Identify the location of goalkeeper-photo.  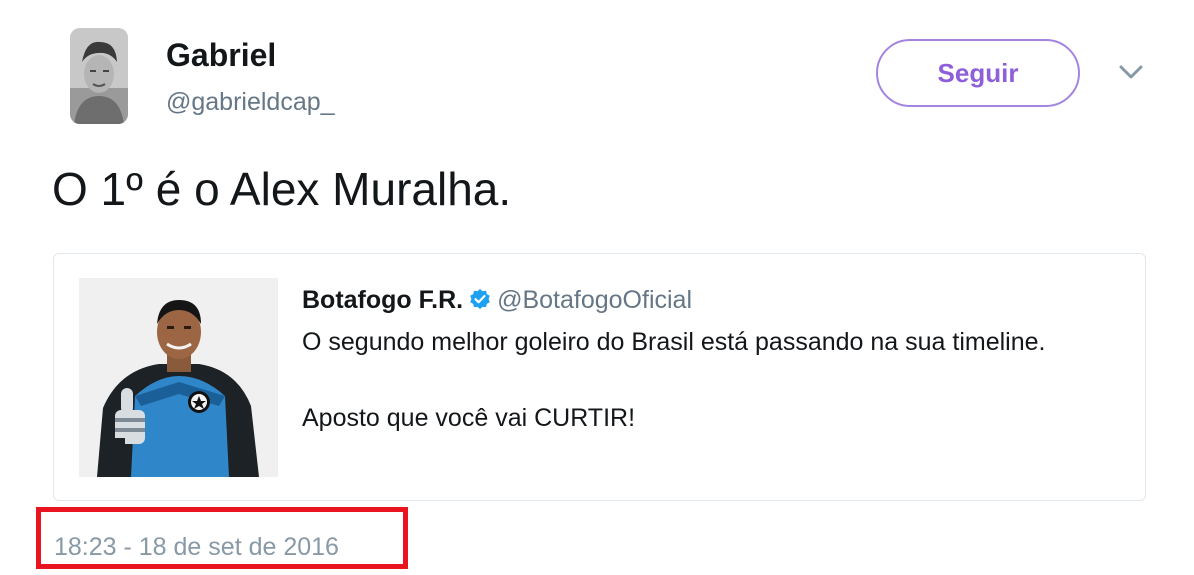
(178, 377).